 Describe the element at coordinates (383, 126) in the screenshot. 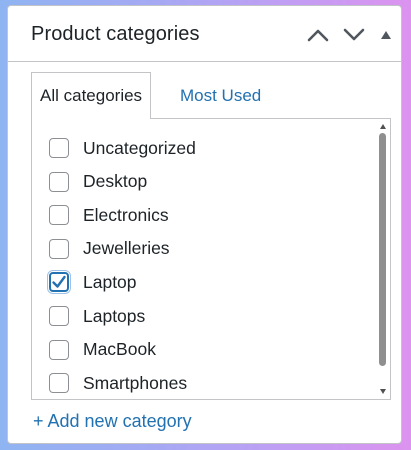

I see `scroll-up-arrow-icon` at that location.